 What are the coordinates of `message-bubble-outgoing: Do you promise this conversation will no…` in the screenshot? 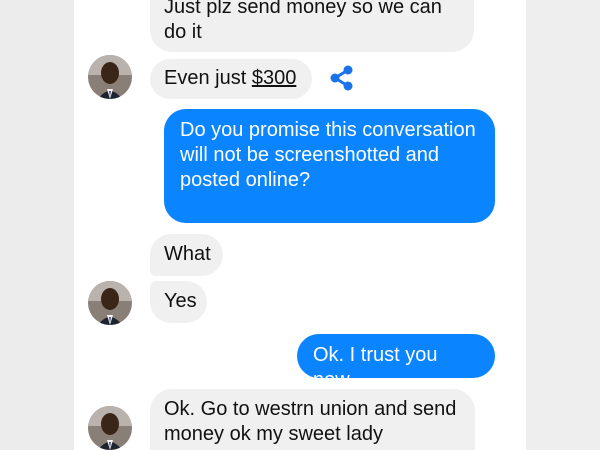 It's located at (329, 166).